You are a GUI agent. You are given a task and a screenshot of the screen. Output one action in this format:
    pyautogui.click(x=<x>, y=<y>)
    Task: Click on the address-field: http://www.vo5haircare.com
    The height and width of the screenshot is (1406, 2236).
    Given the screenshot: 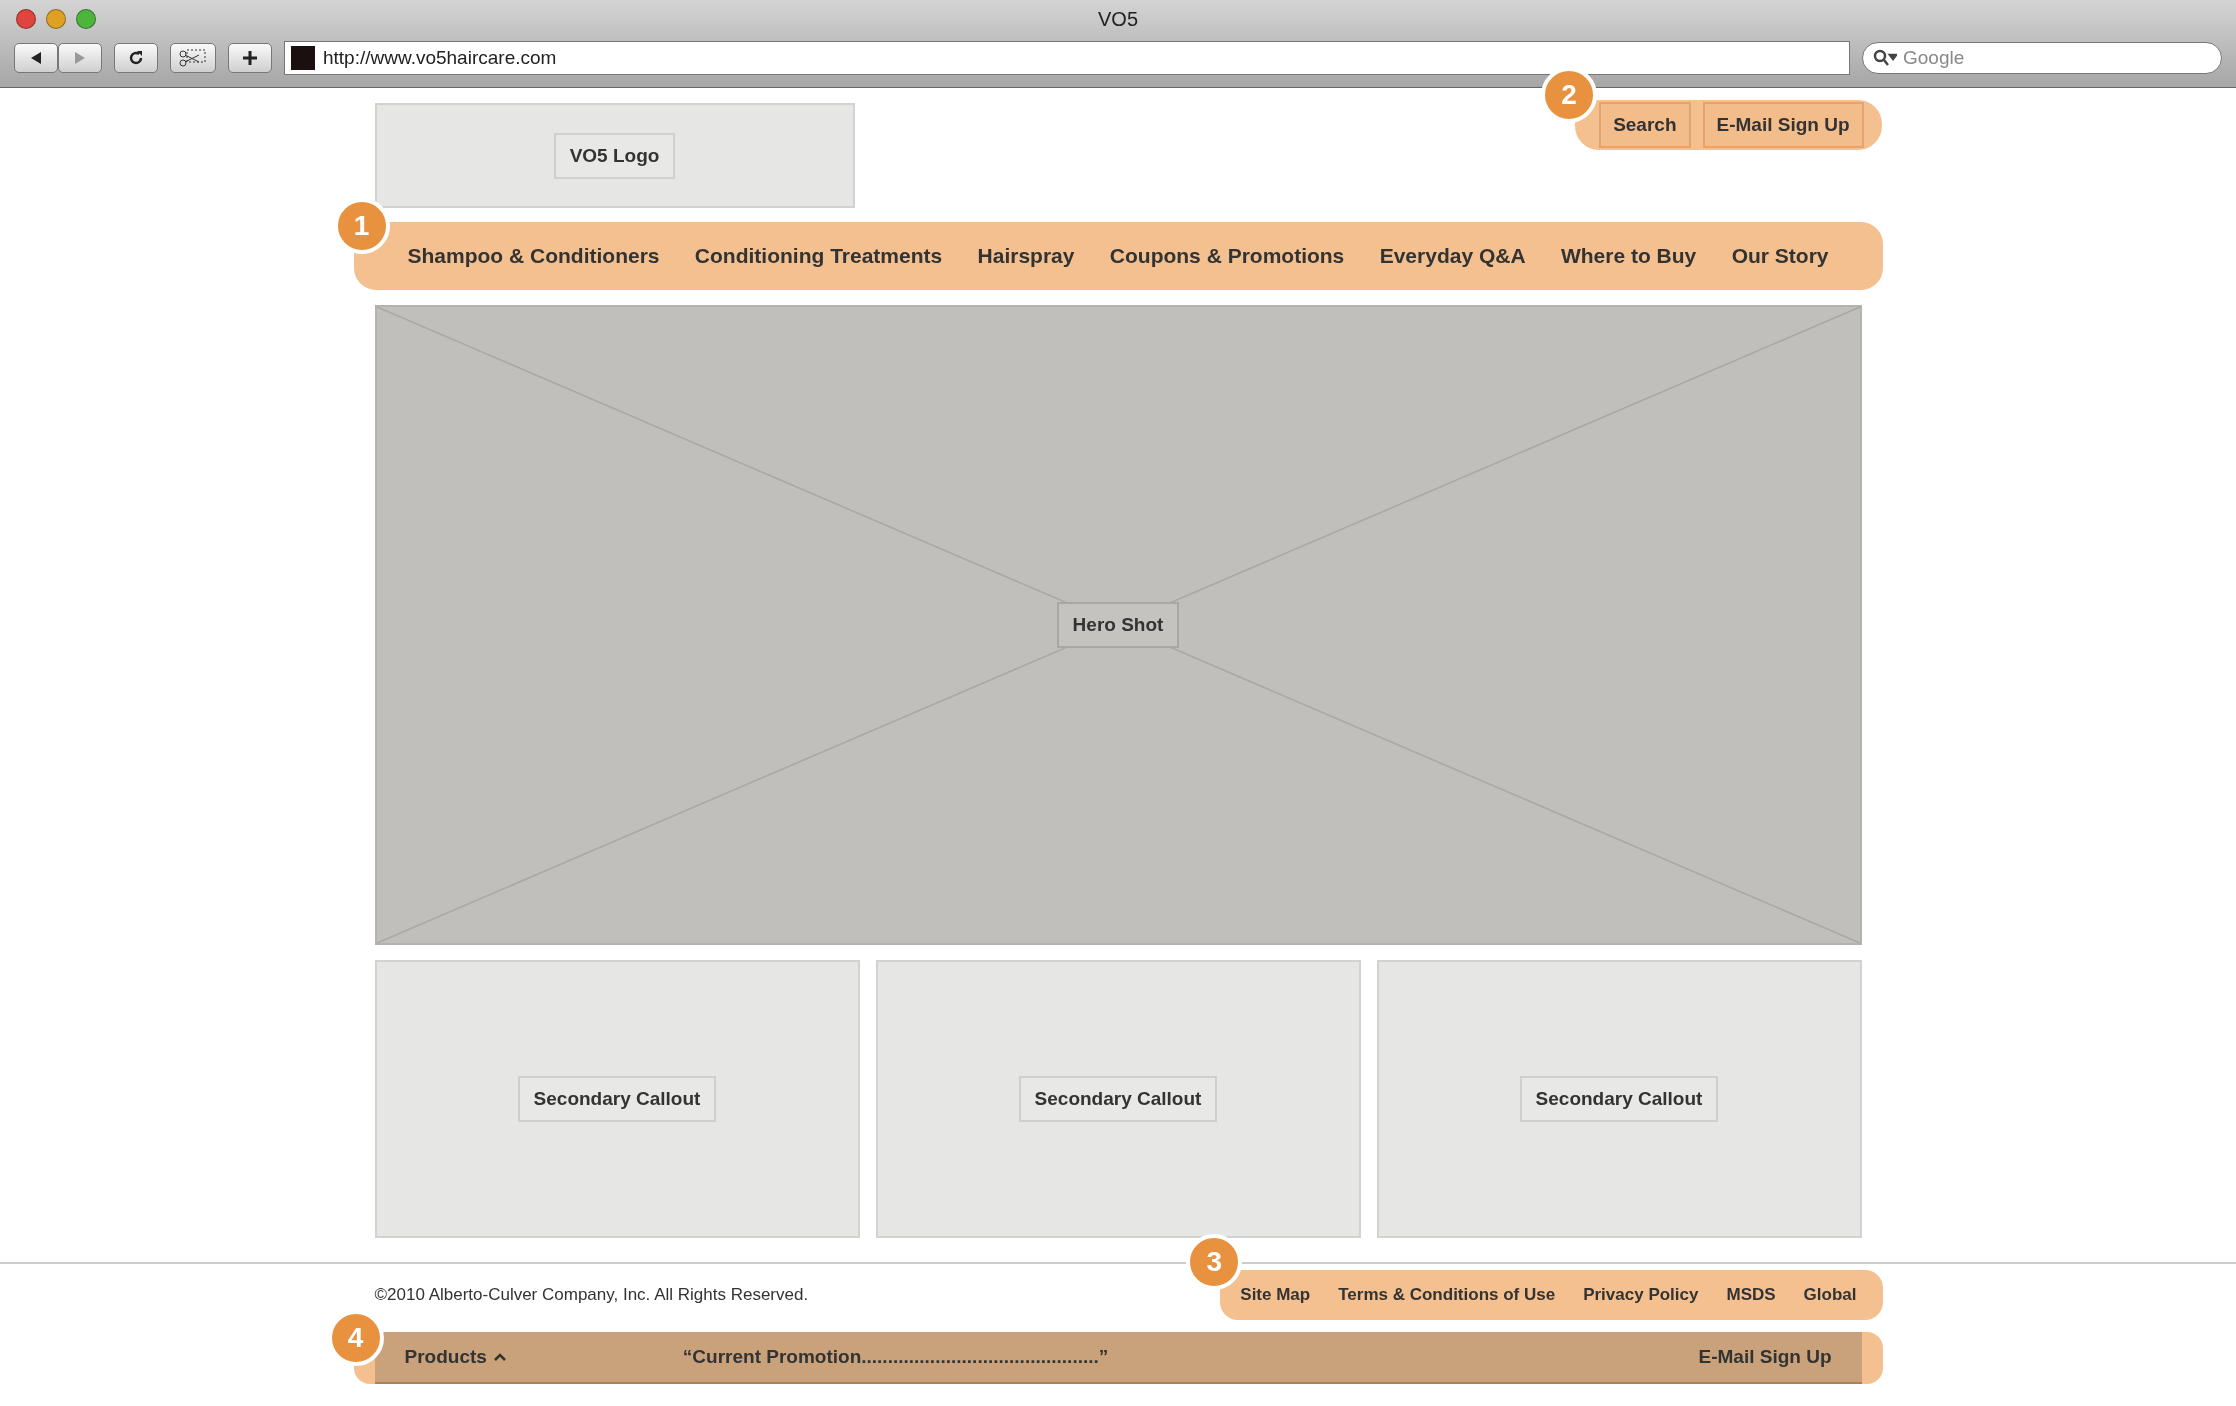 What is the action you would take?
    pyautogui.click(x=1067, y=58)
    